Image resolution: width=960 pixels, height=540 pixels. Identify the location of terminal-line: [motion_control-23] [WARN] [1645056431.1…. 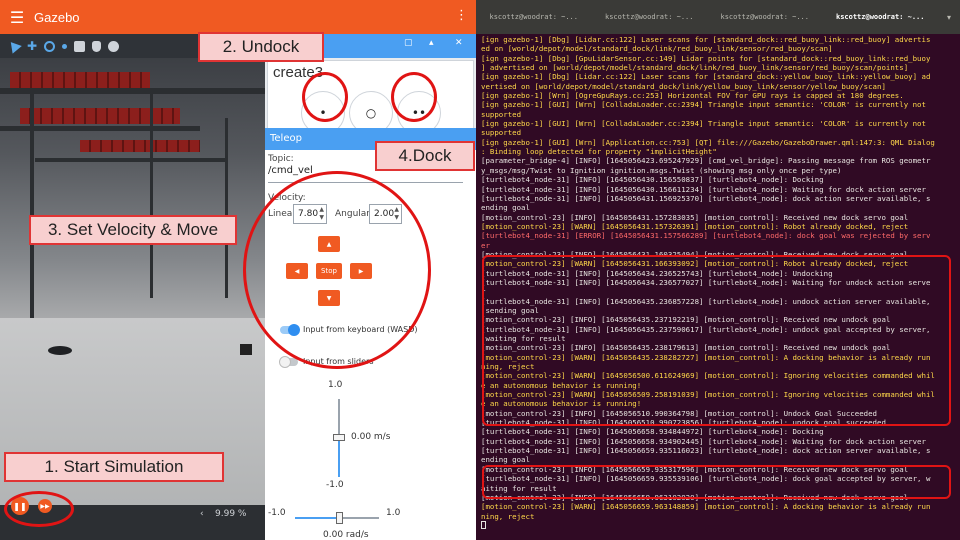
(695, 226).